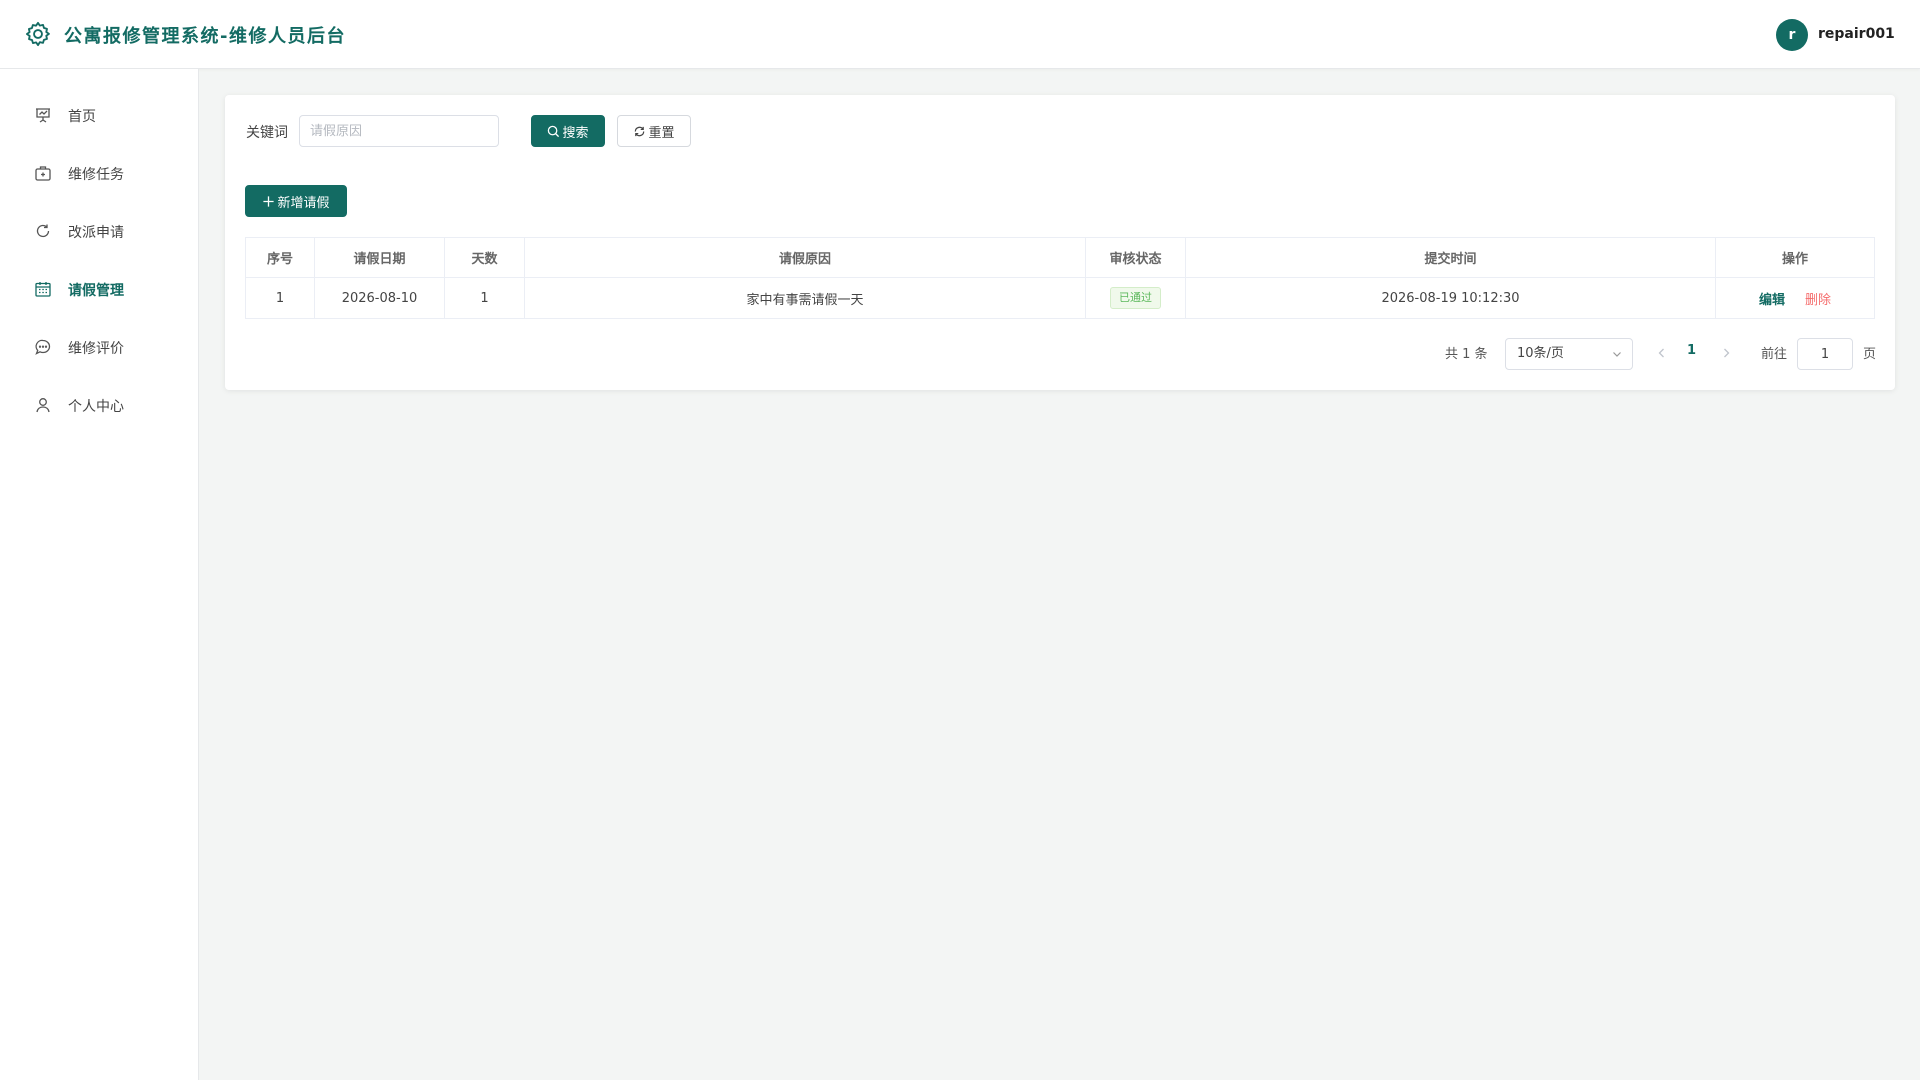  I want to click on search-button-label: 搜索, so click(575, 133).